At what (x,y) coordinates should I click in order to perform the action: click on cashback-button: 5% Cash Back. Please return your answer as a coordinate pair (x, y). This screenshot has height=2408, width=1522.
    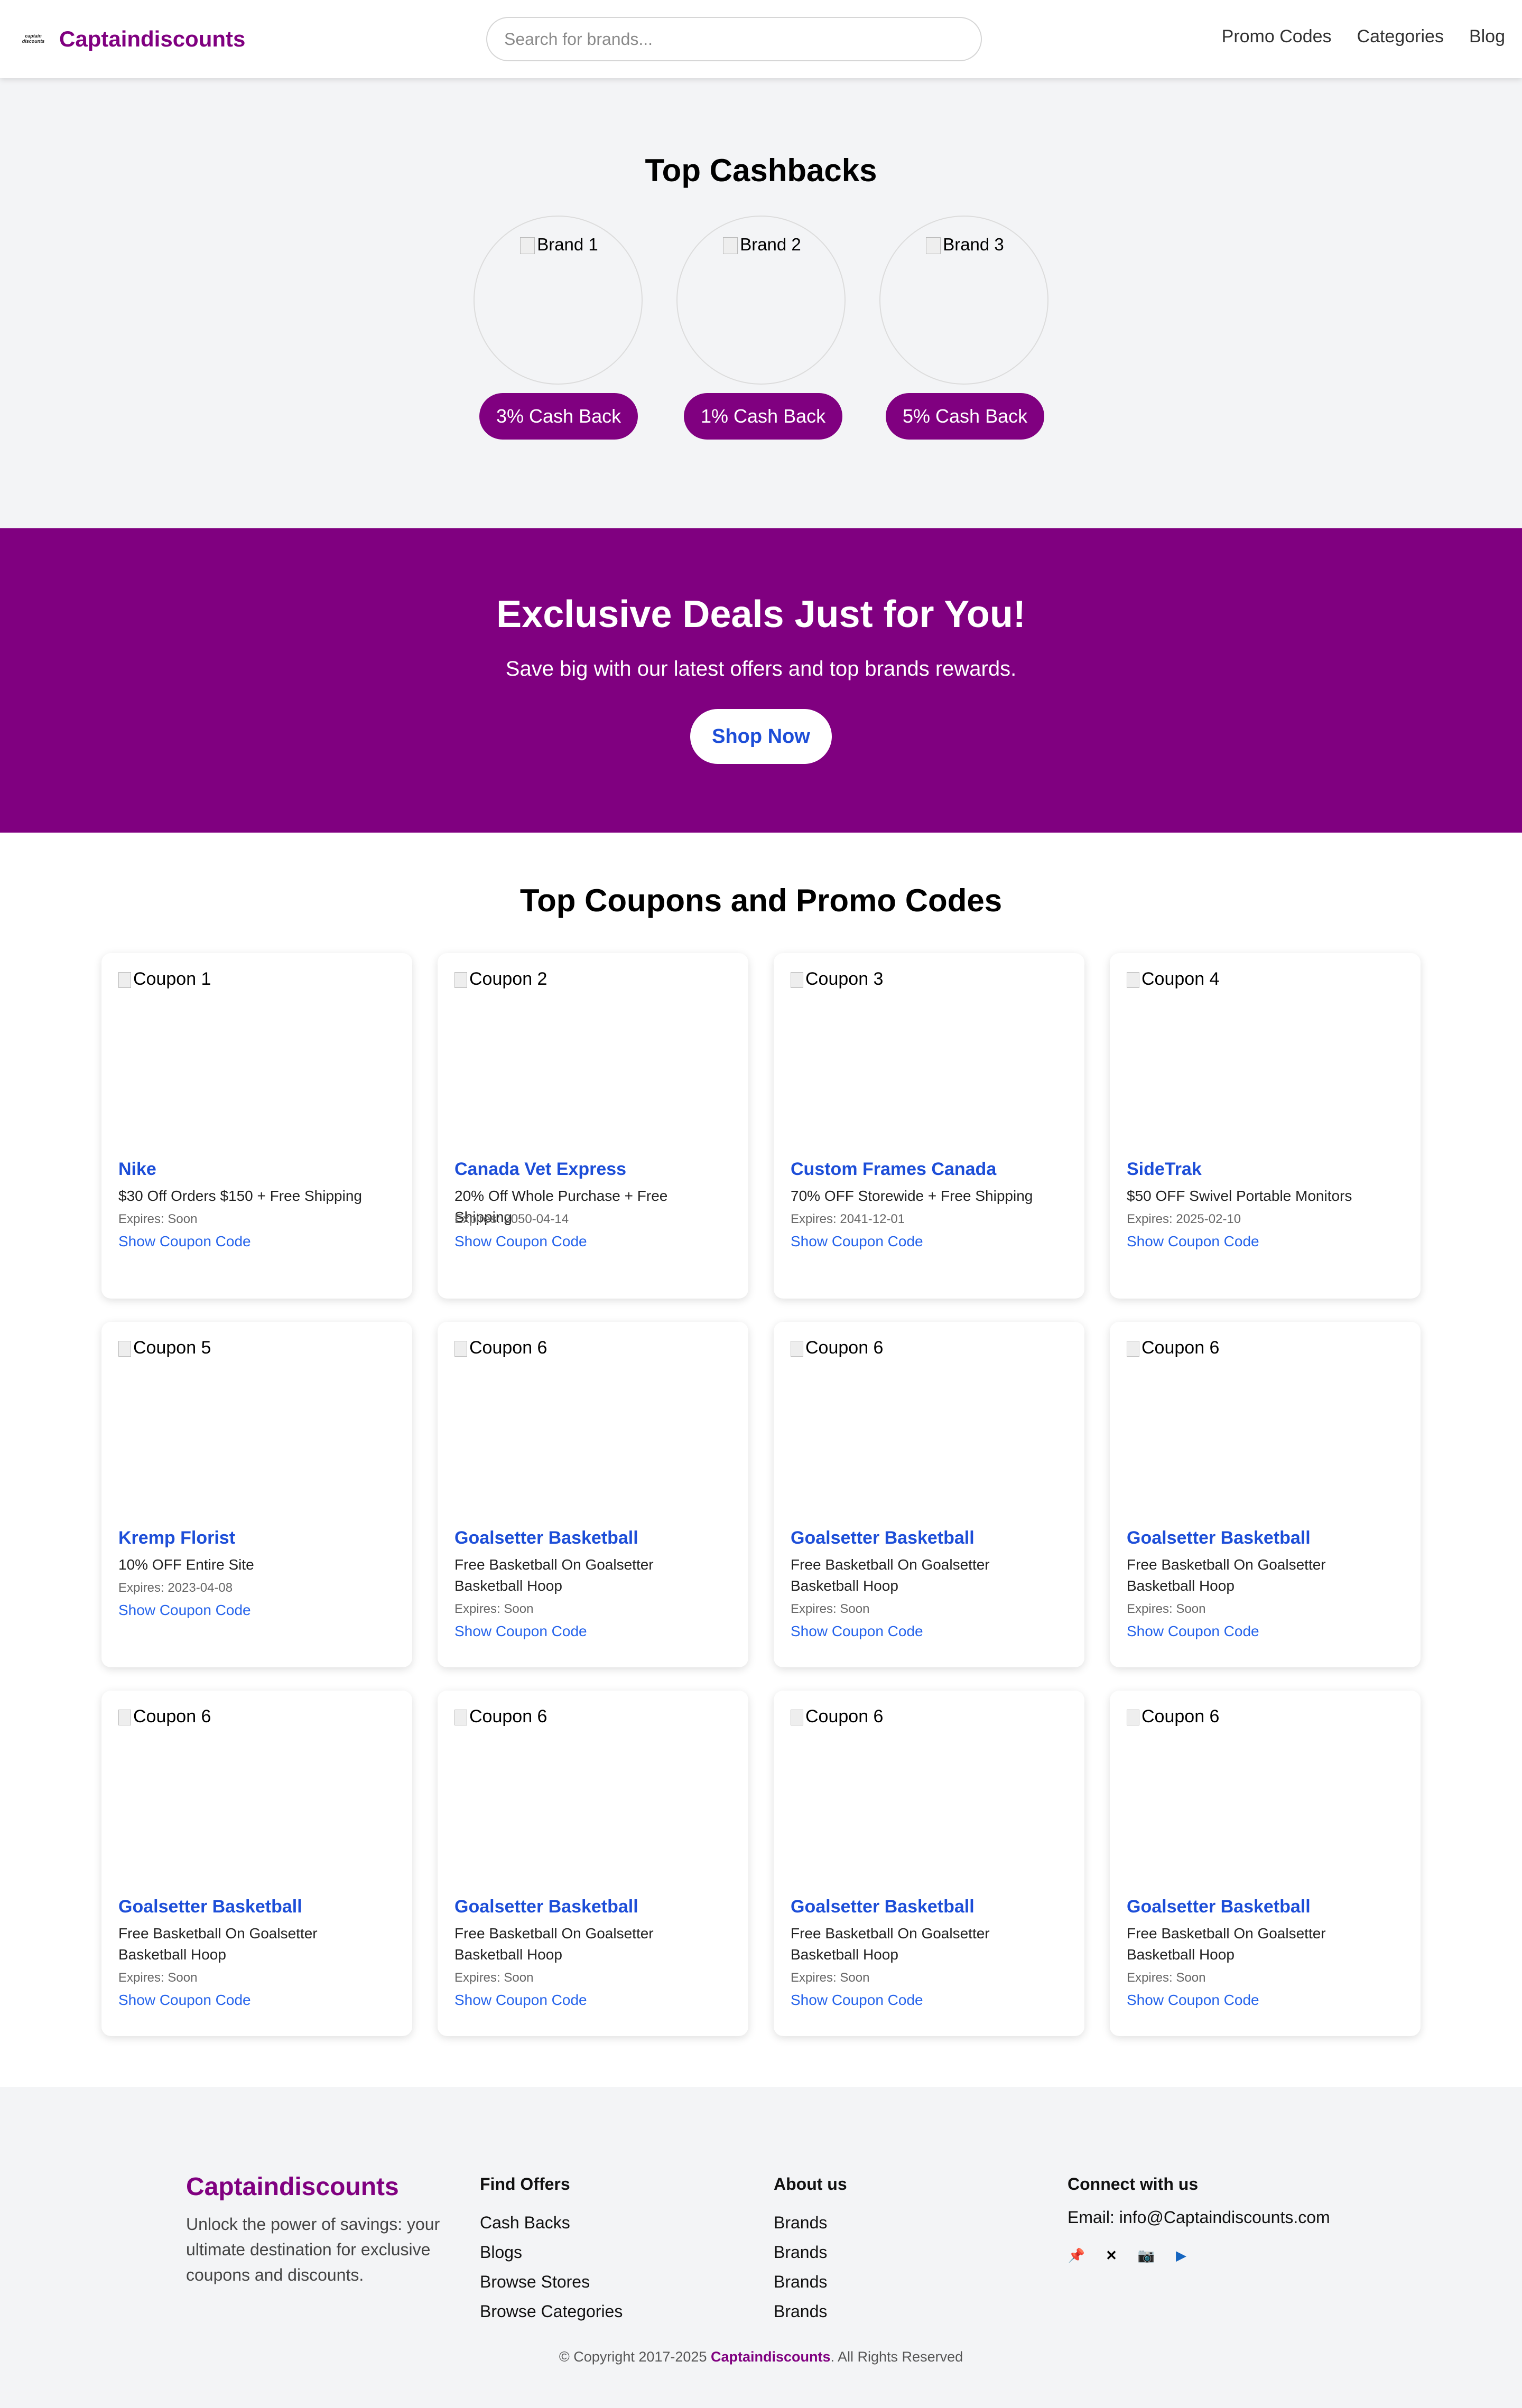
    Looking at the image, I should click on (965, 416).